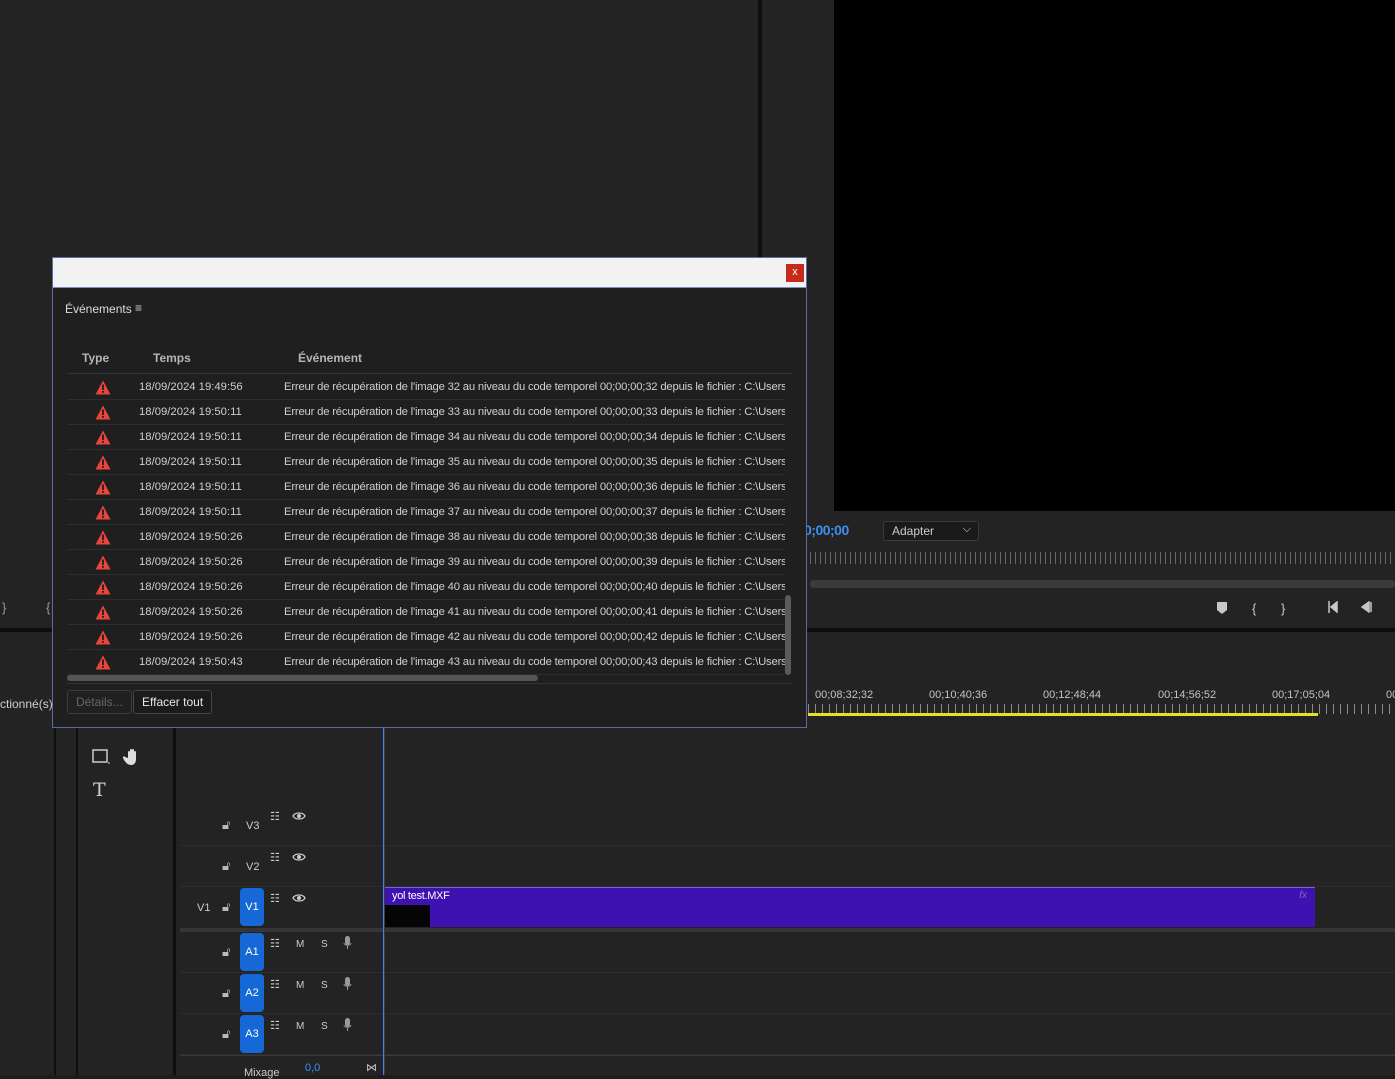 This screenshot has height=1079, width=1395. I want to click on program-monitor-controls, so click(1078, 569).